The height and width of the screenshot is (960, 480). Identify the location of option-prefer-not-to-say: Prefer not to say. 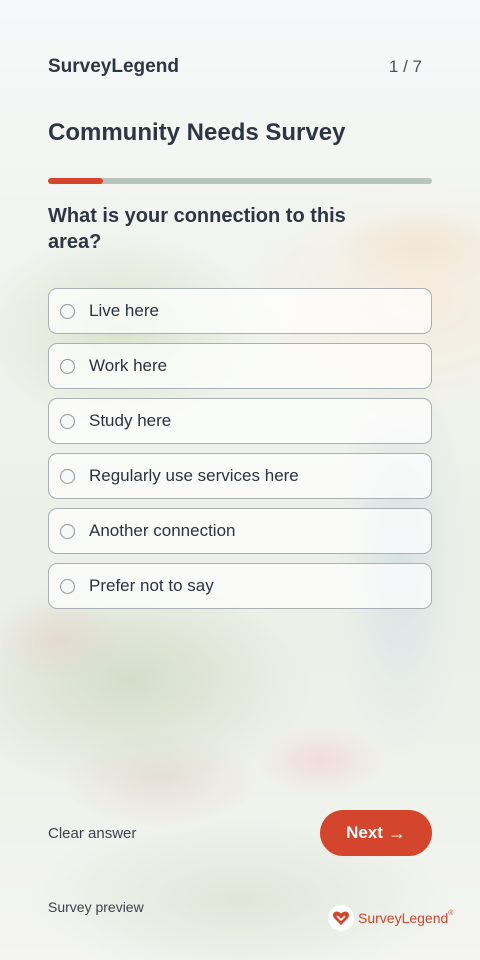
(240, 586).